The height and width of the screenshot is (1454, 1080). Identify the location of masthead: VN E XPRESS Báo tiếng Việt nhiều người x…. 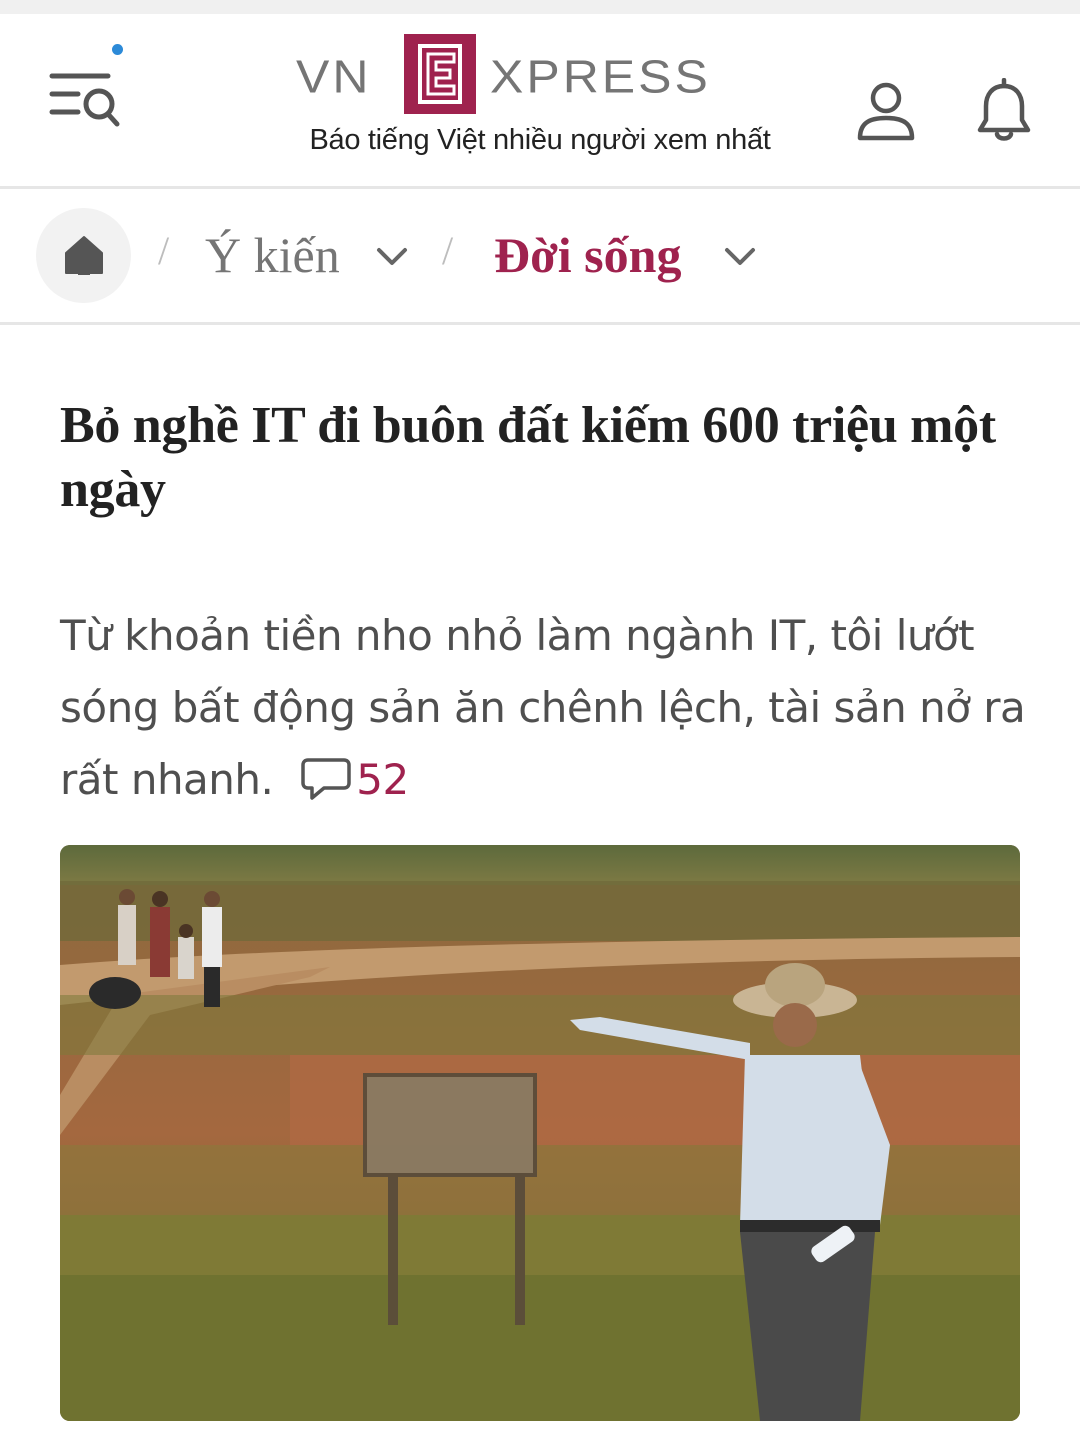
(540, 101).